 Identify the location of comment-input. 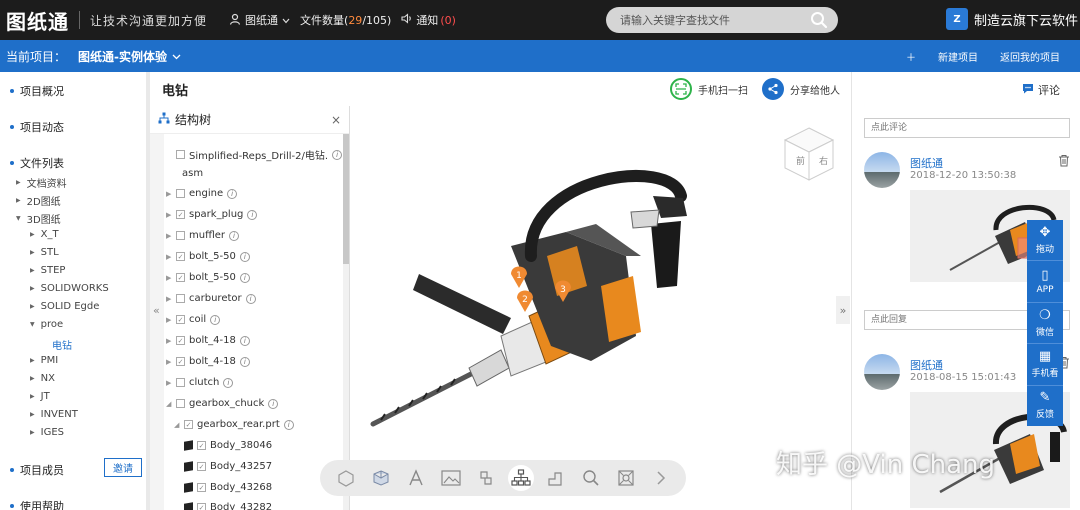
(967, 128).